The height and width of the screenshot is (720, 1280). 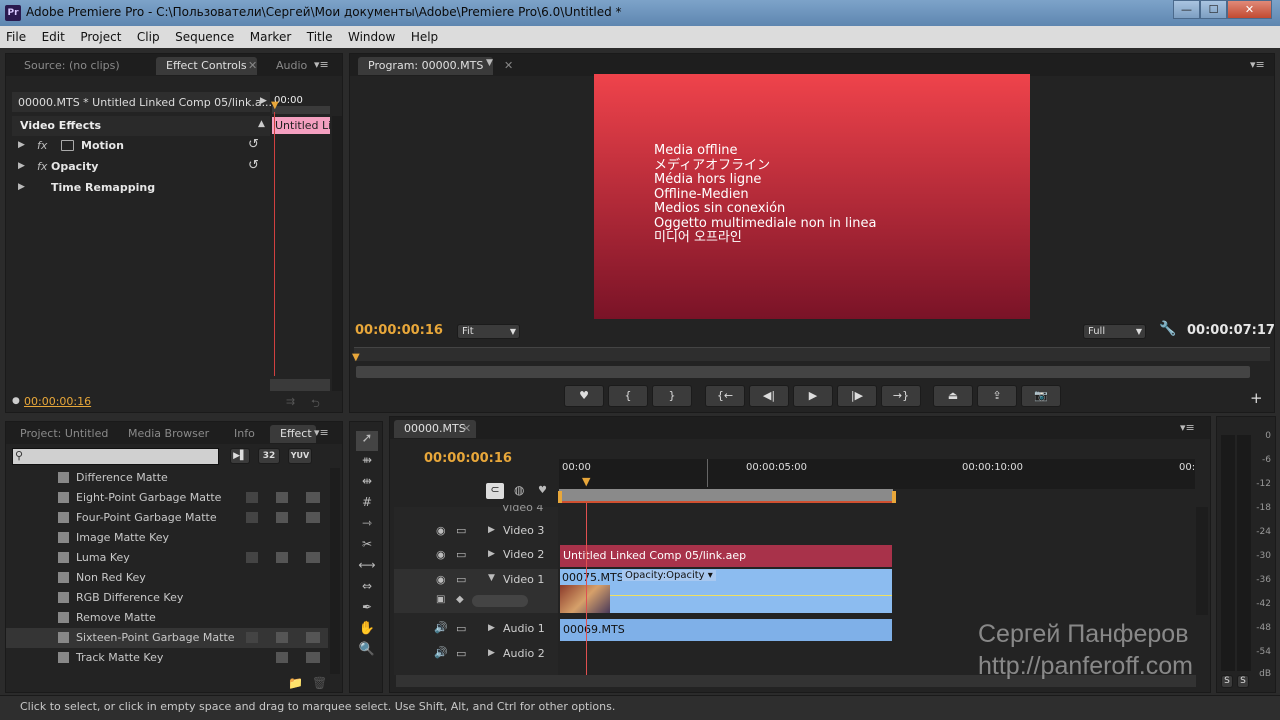 What do you see at coordinates (167, 538) in the screenshot?
I see `list-item: Image Matte Key` at bounding box center [167, 538].